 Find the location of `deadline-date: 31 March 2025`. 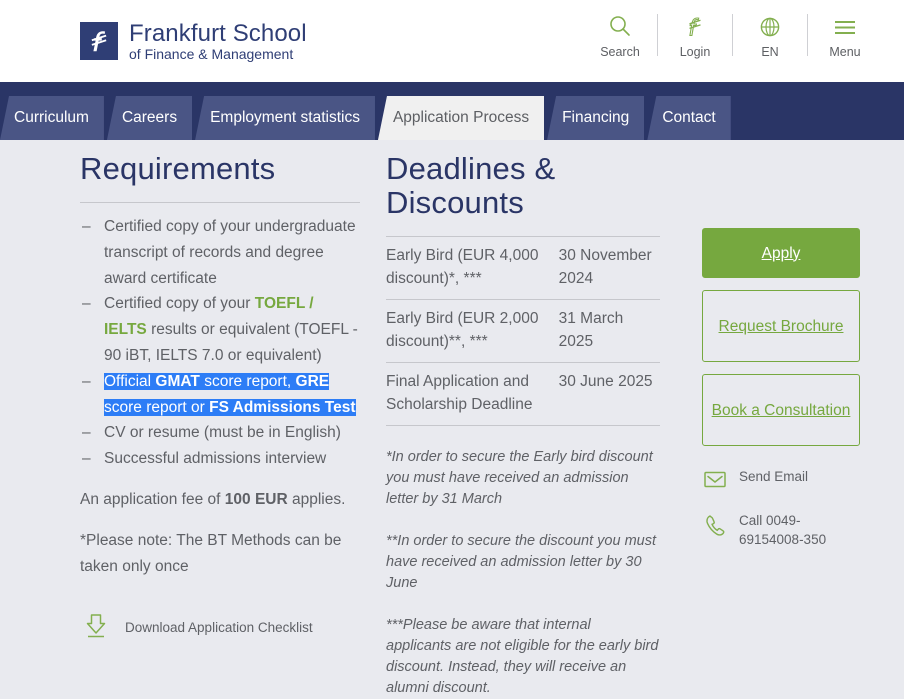

deadline-date: 31 March 2025 is located at coordinates (609, 331).